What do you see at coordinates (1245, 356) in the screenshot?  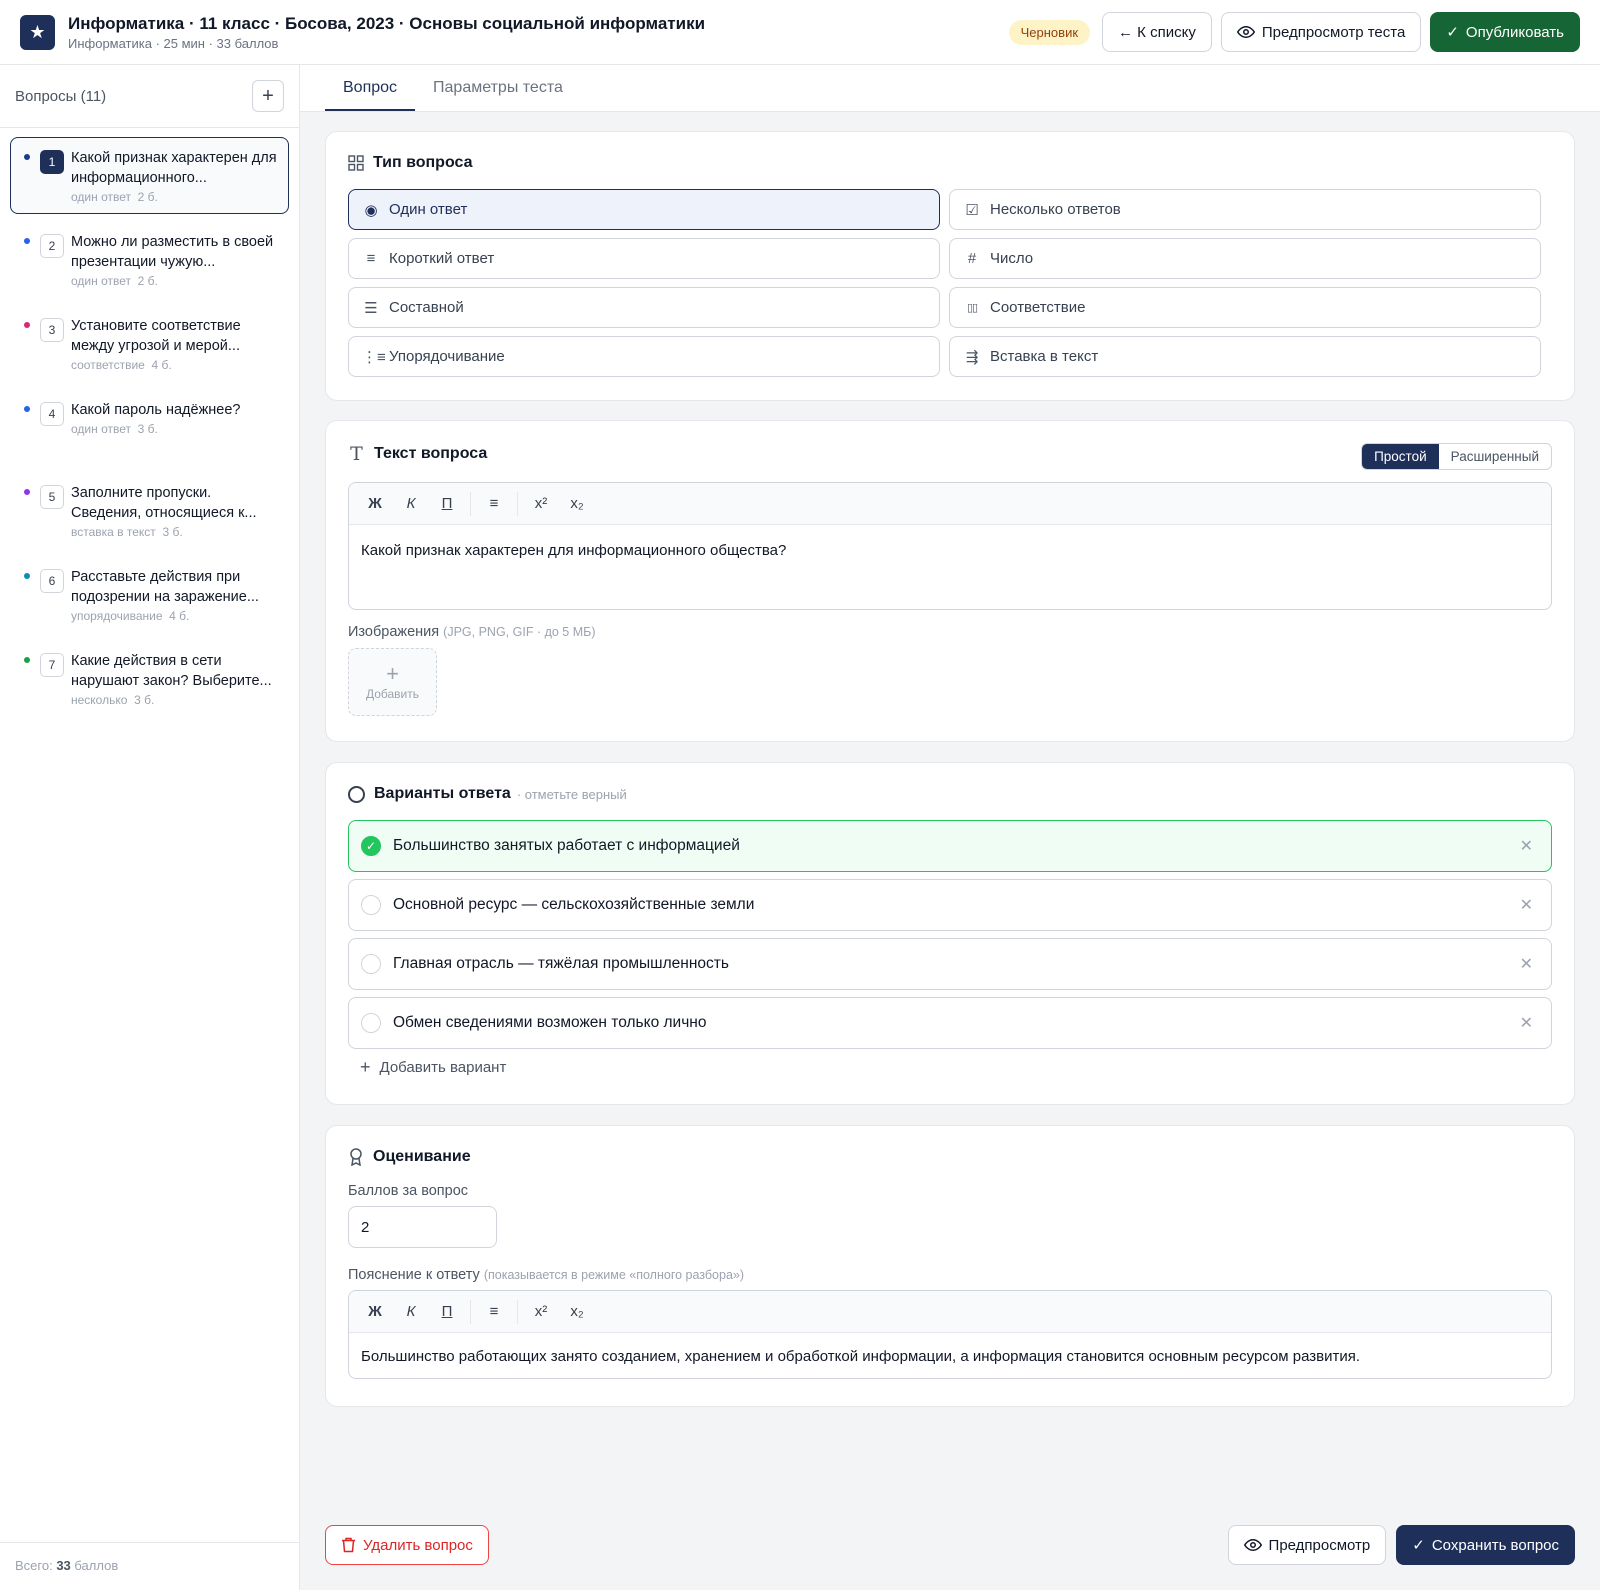 I see `question-type-option: ⇶ Вставка в текст` at bounding box center [1245, 356].